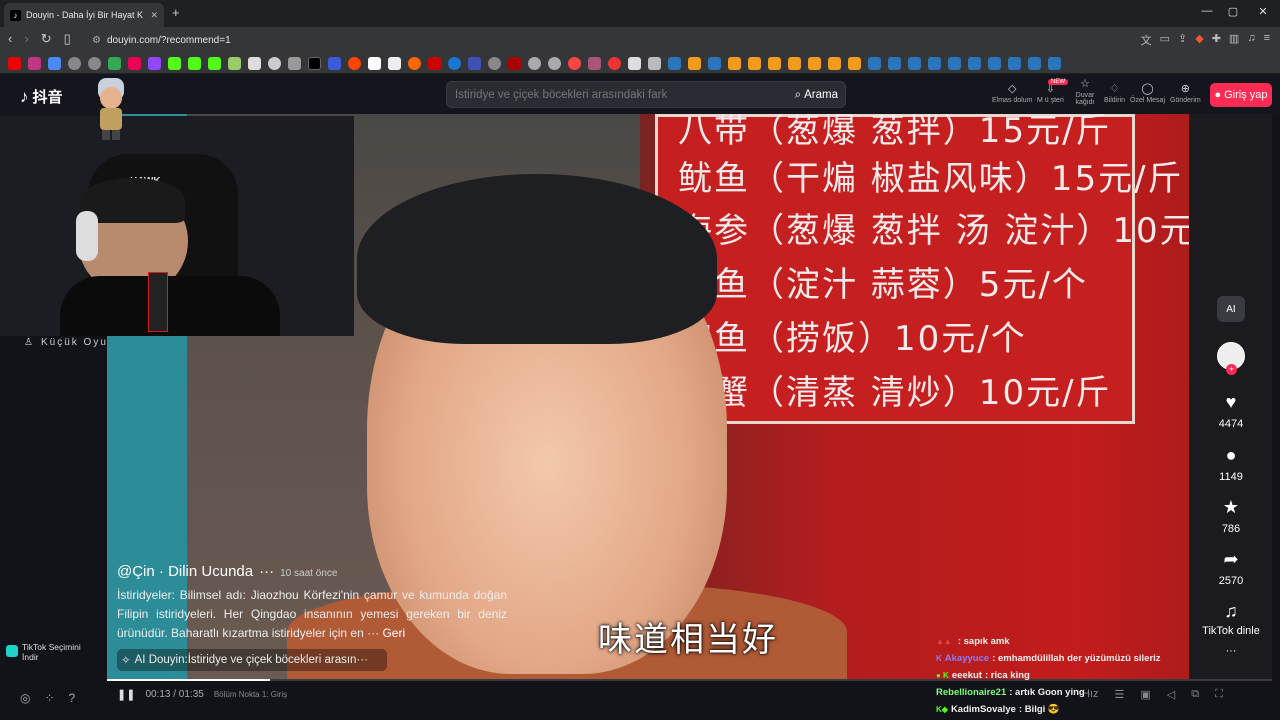  What do you see at coordinates (1263, 11) in the screenshot?
I see `close-window-button: ✕` at bounding box center [1263, 11].